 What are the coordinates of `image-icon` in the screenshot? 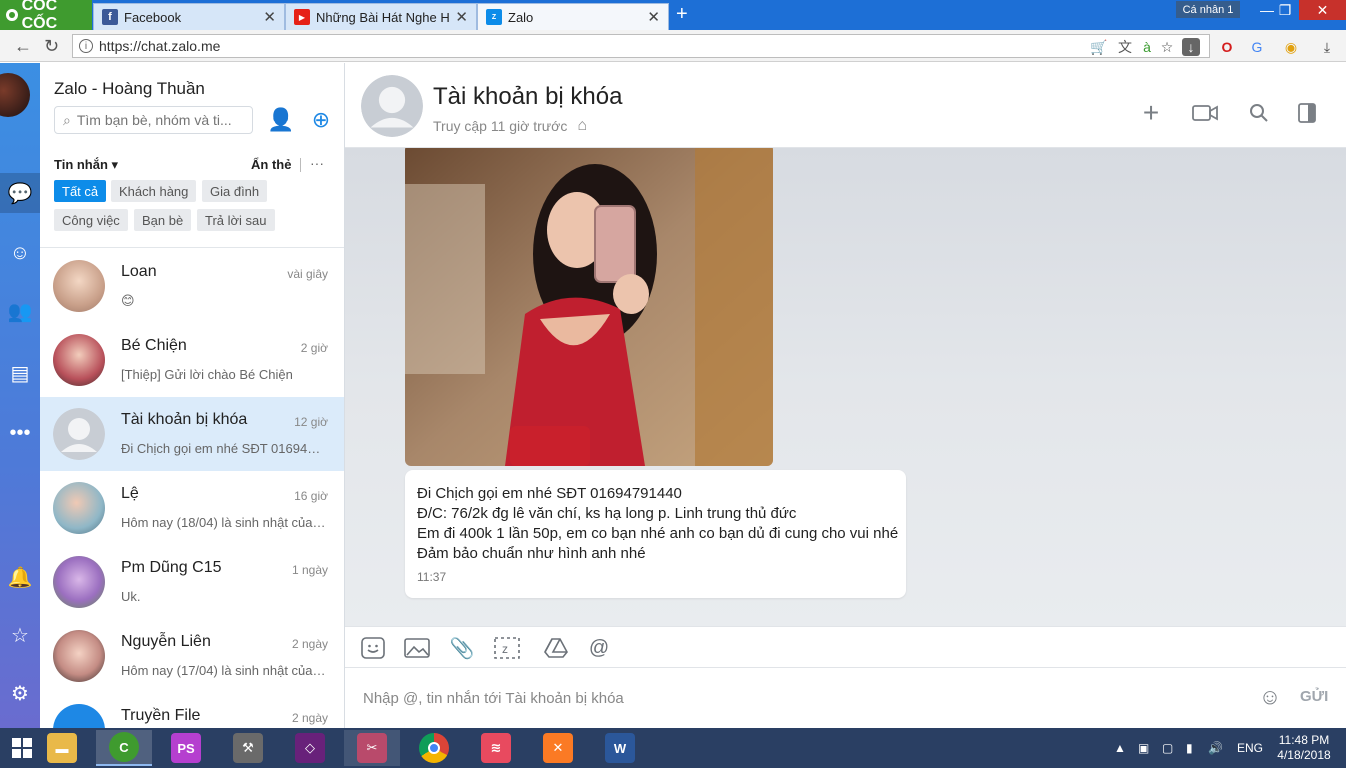 It's located at (417, 648).